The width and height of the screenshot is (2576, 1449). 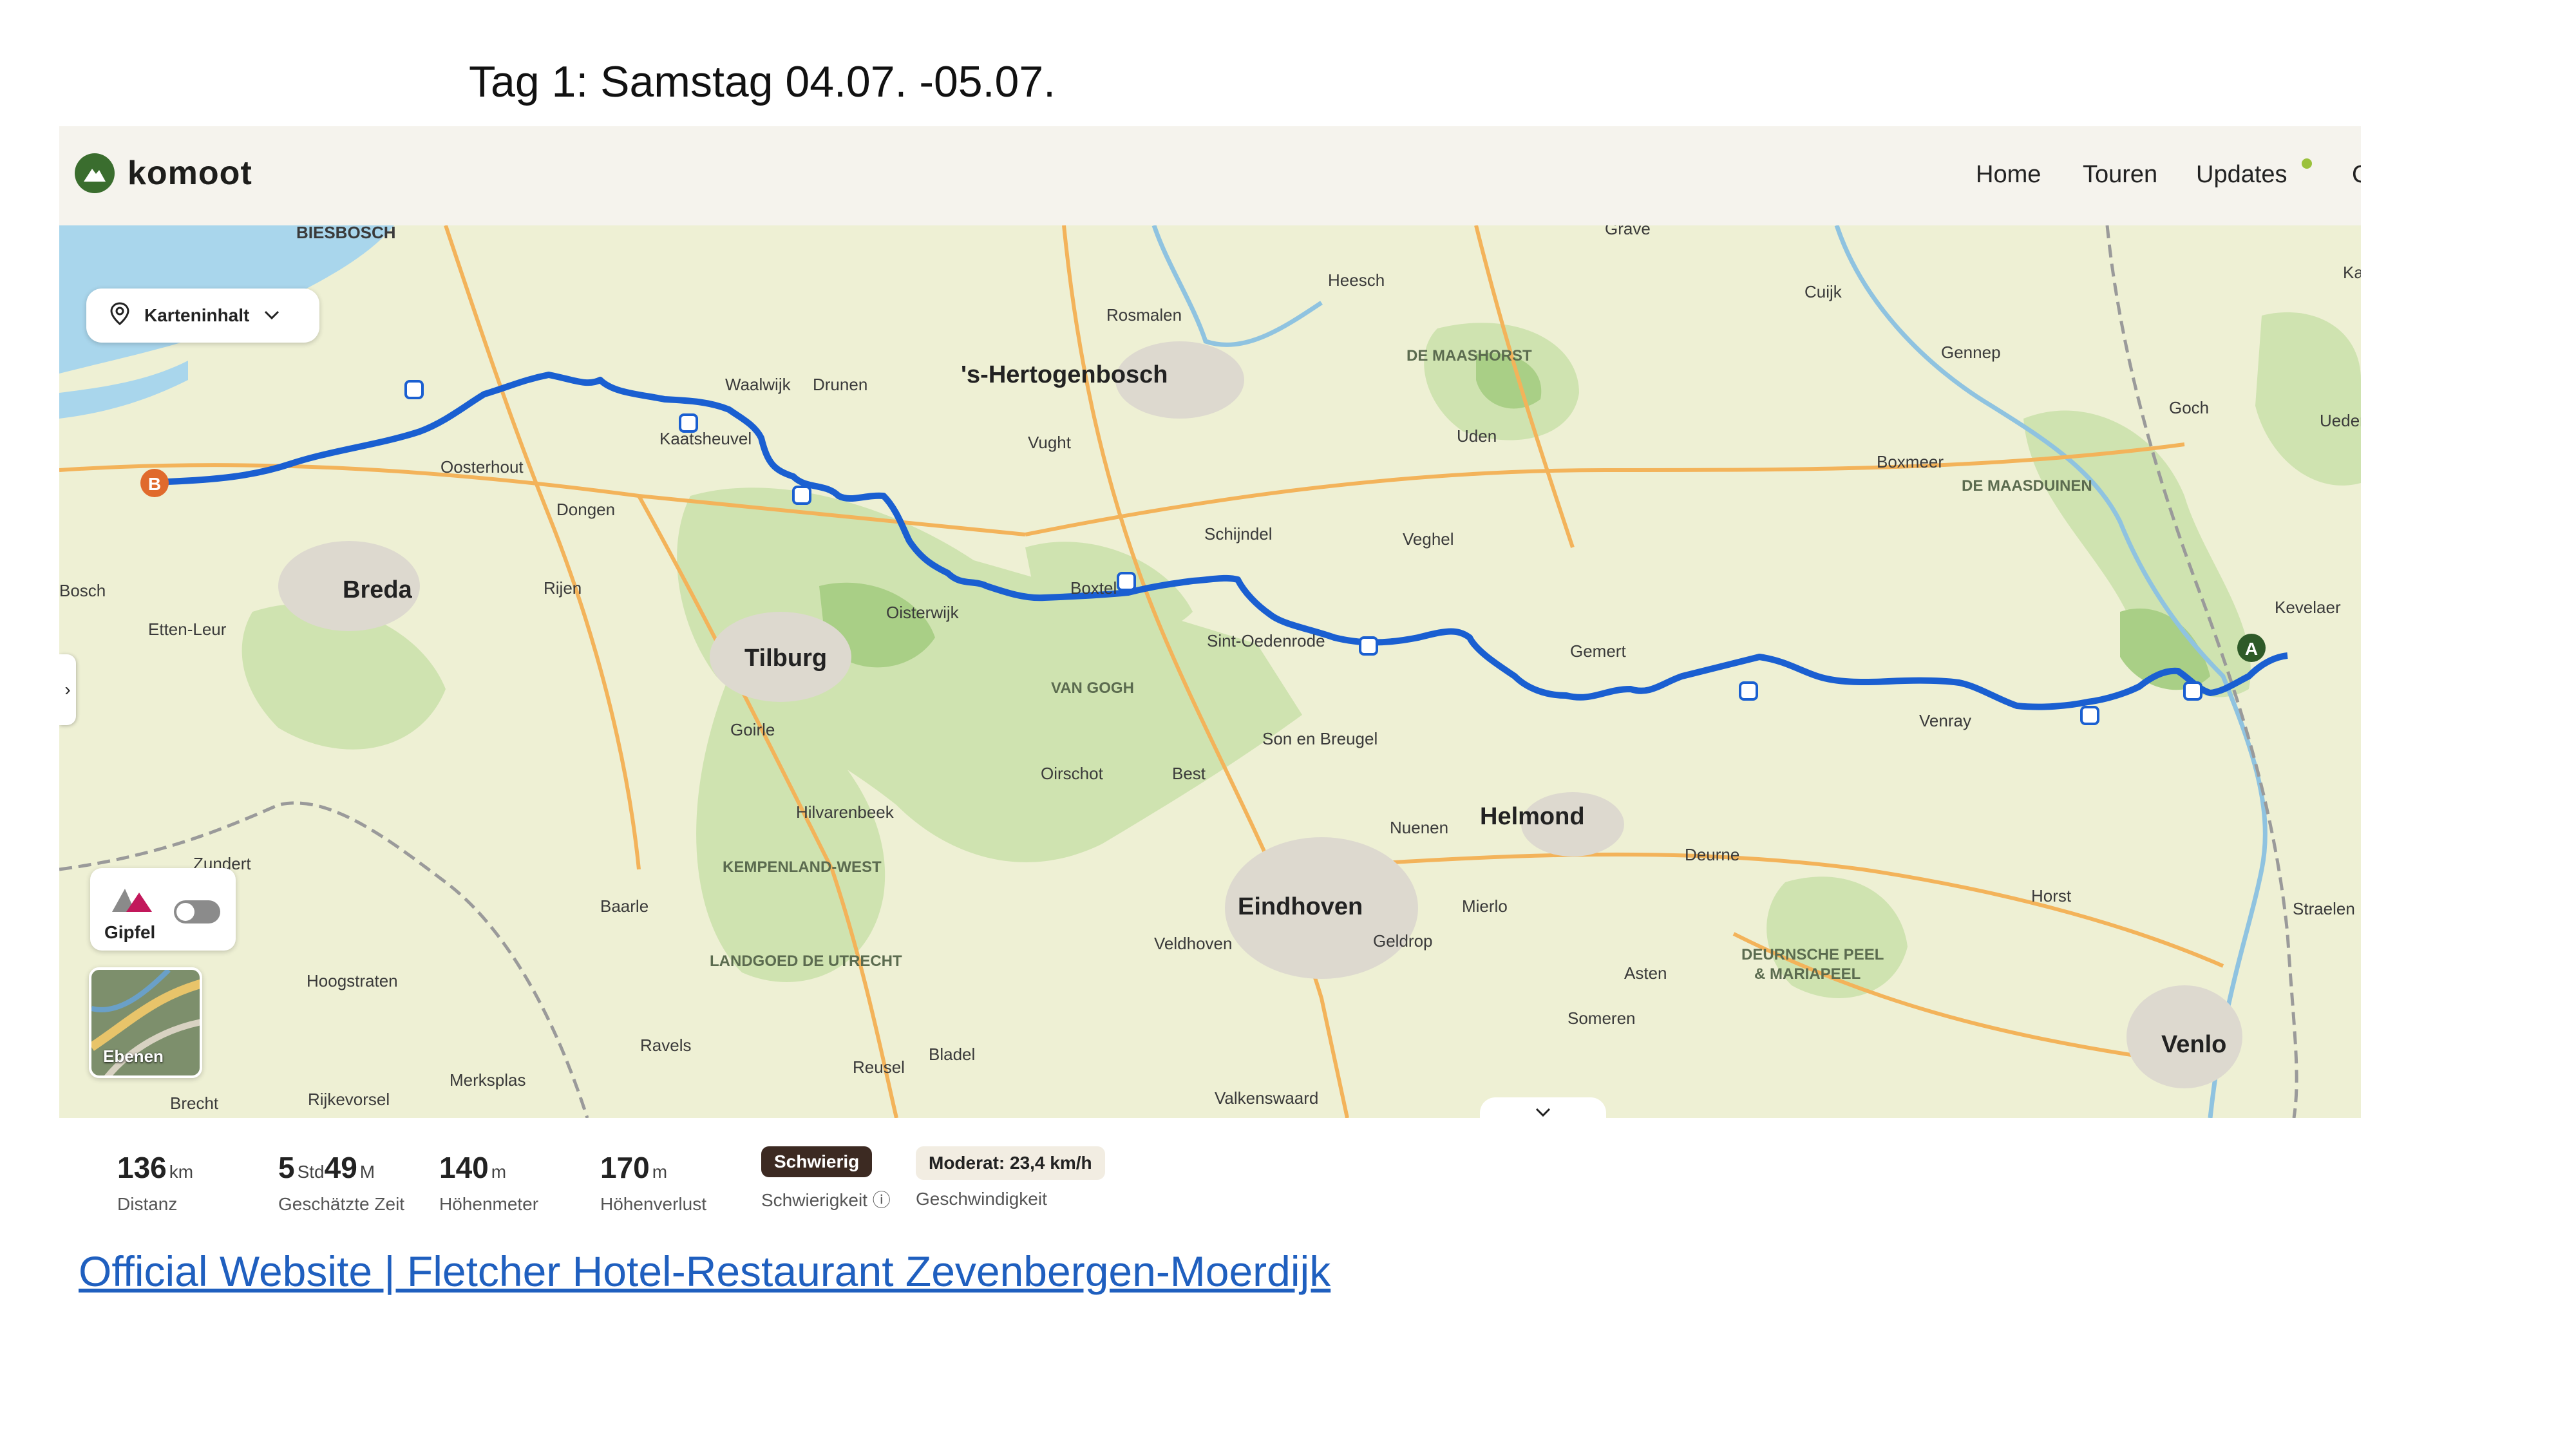 I want to click on map-content-label: Karteninhalt, so click(x=197, y=315).